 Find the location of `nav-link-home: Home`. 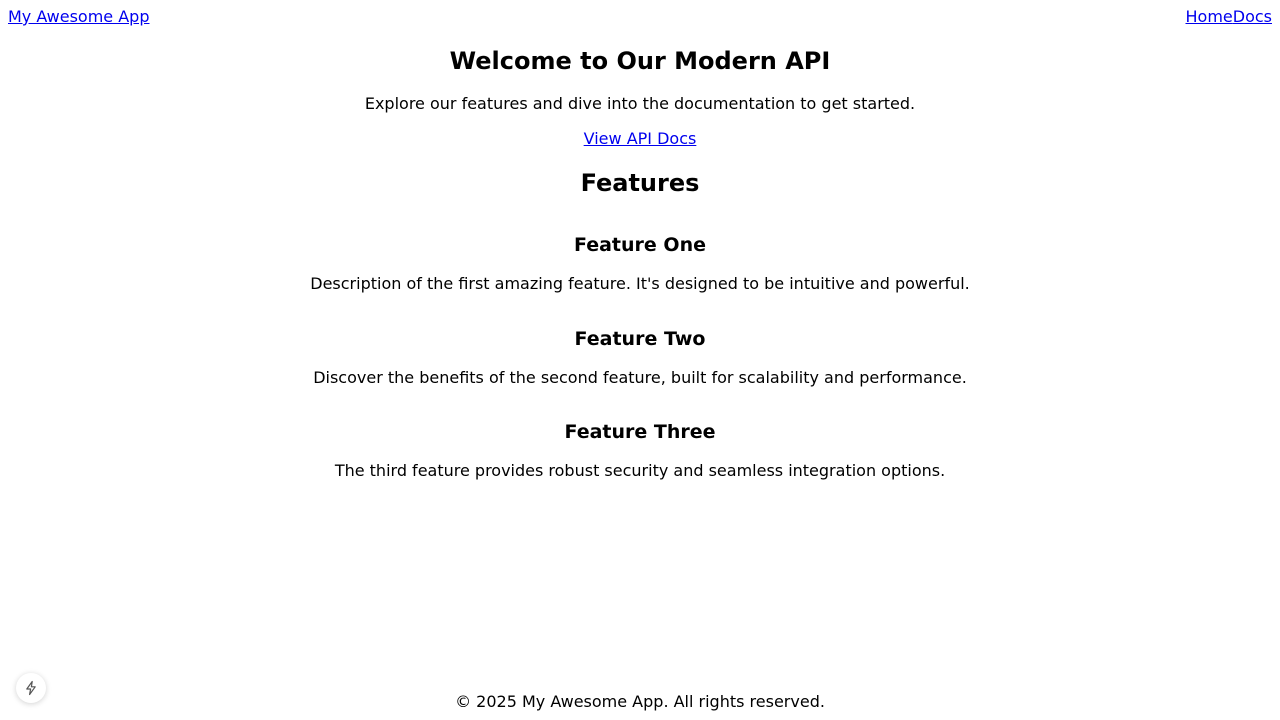

nav-link-home: Home is located at coordinates (1209, 16).